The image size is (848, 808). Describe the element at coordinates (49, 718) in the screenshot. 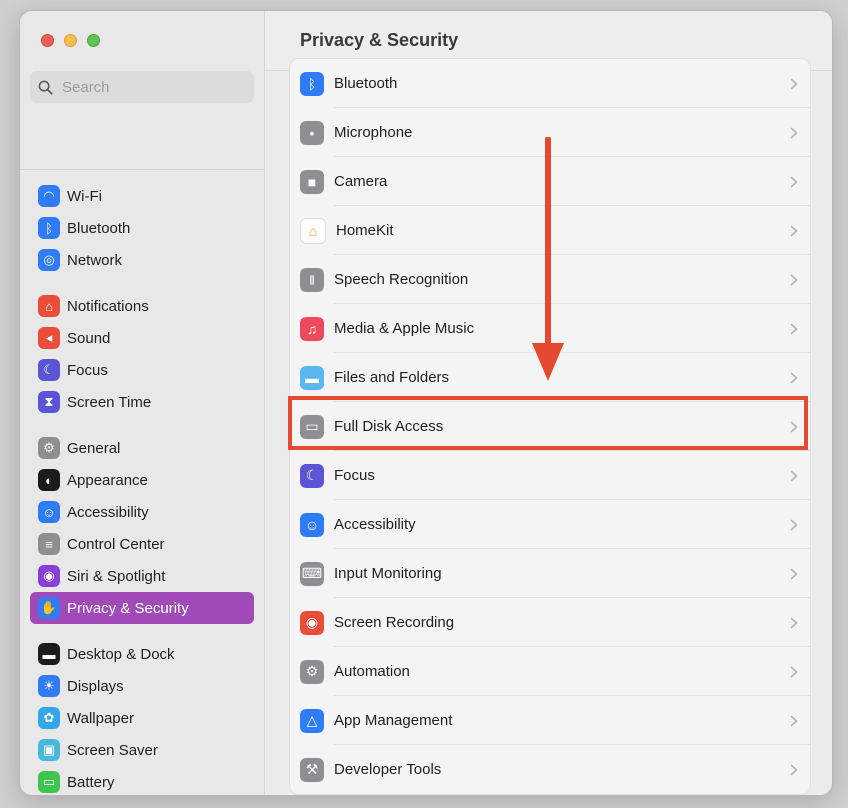

I see `flower-icon: ✿` at that location.